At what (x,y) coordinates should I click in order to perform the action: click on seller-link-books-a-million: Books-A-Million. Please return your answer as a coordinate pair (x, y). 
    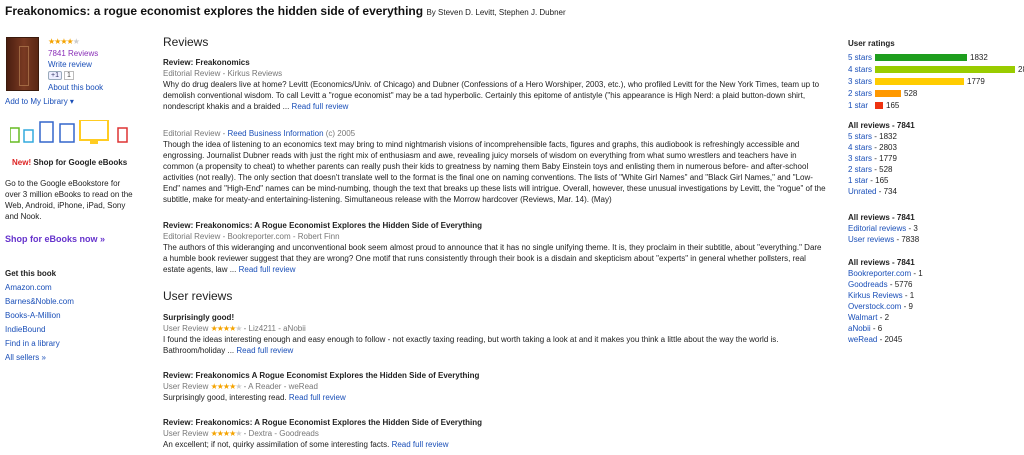
    Looking at the image, I should click on (33, 315).